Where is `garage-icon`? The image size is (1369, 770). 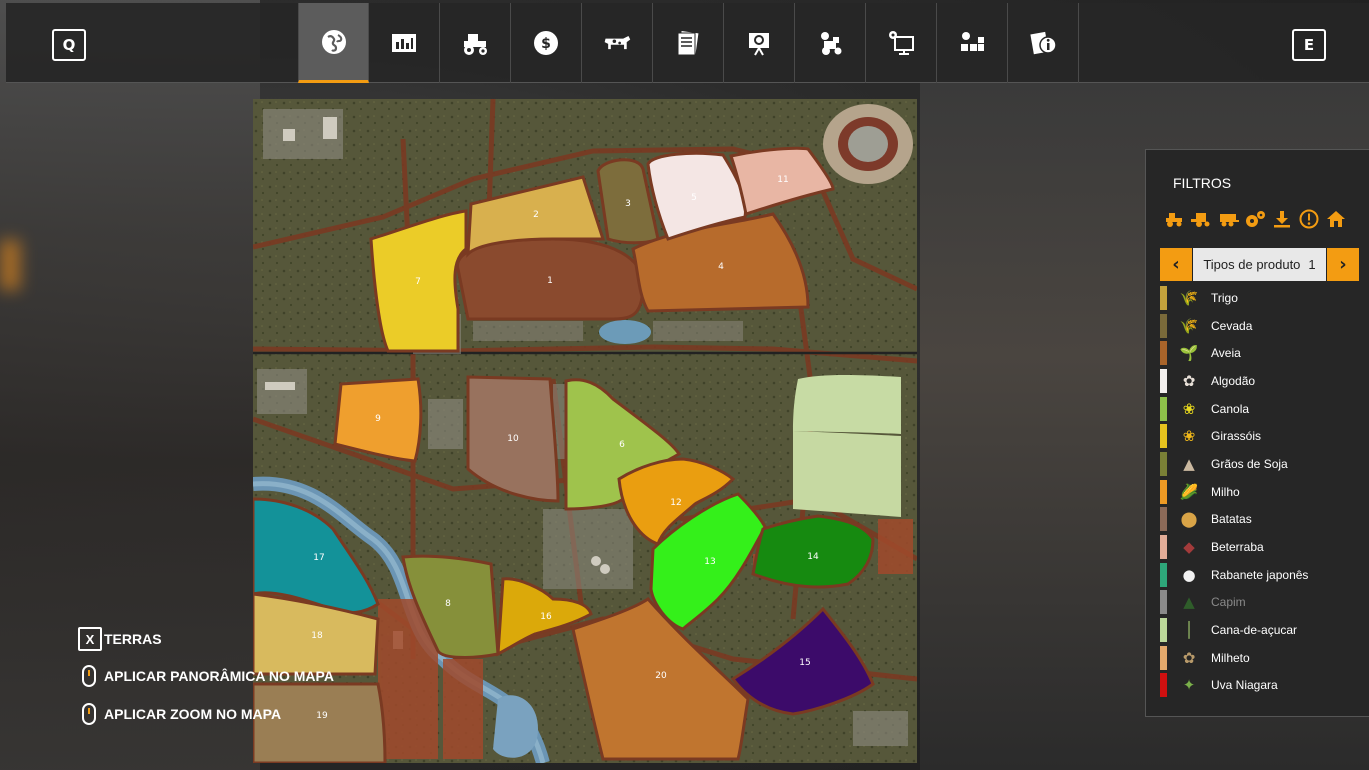
garage-icon is located at coordinates (831, 43).